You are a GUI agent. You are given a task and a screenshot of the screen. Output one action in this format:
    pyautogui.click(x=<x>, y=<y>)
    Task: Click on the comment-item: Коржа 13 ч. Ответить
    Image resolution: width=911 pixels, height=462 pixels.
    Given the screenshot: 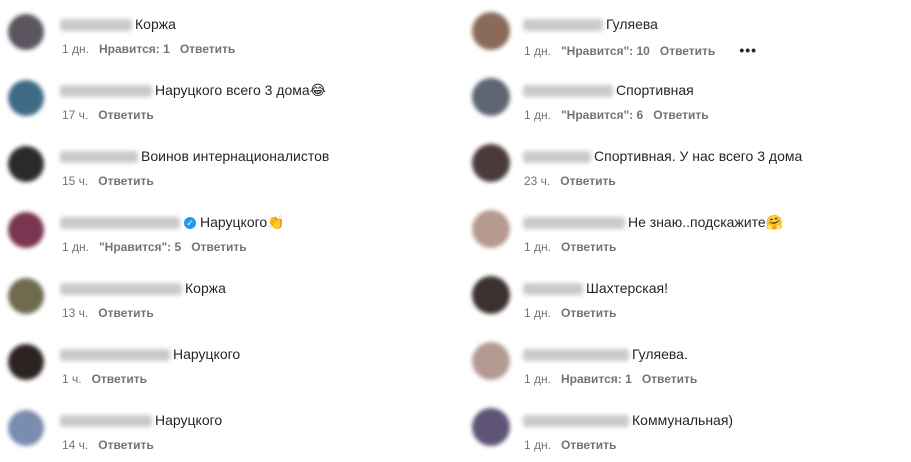 What is the action you would take?
    pyautogui.click(x=220, y=300)
    